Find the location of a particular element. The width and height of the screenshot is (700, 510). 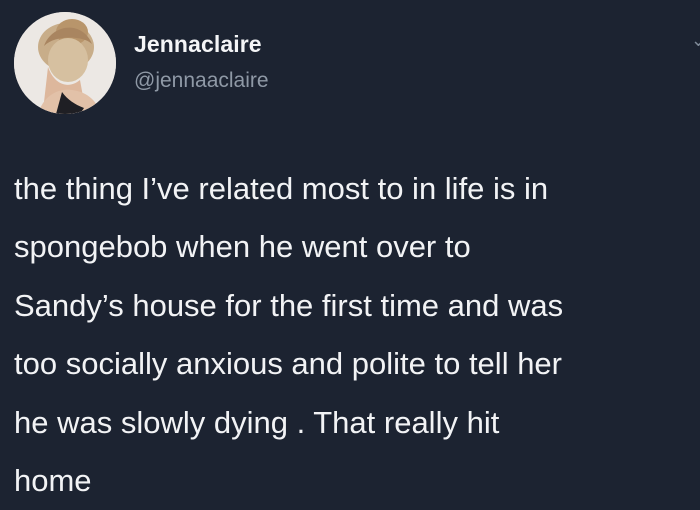

profile-photo-icon is located at coordinates (65, 63).